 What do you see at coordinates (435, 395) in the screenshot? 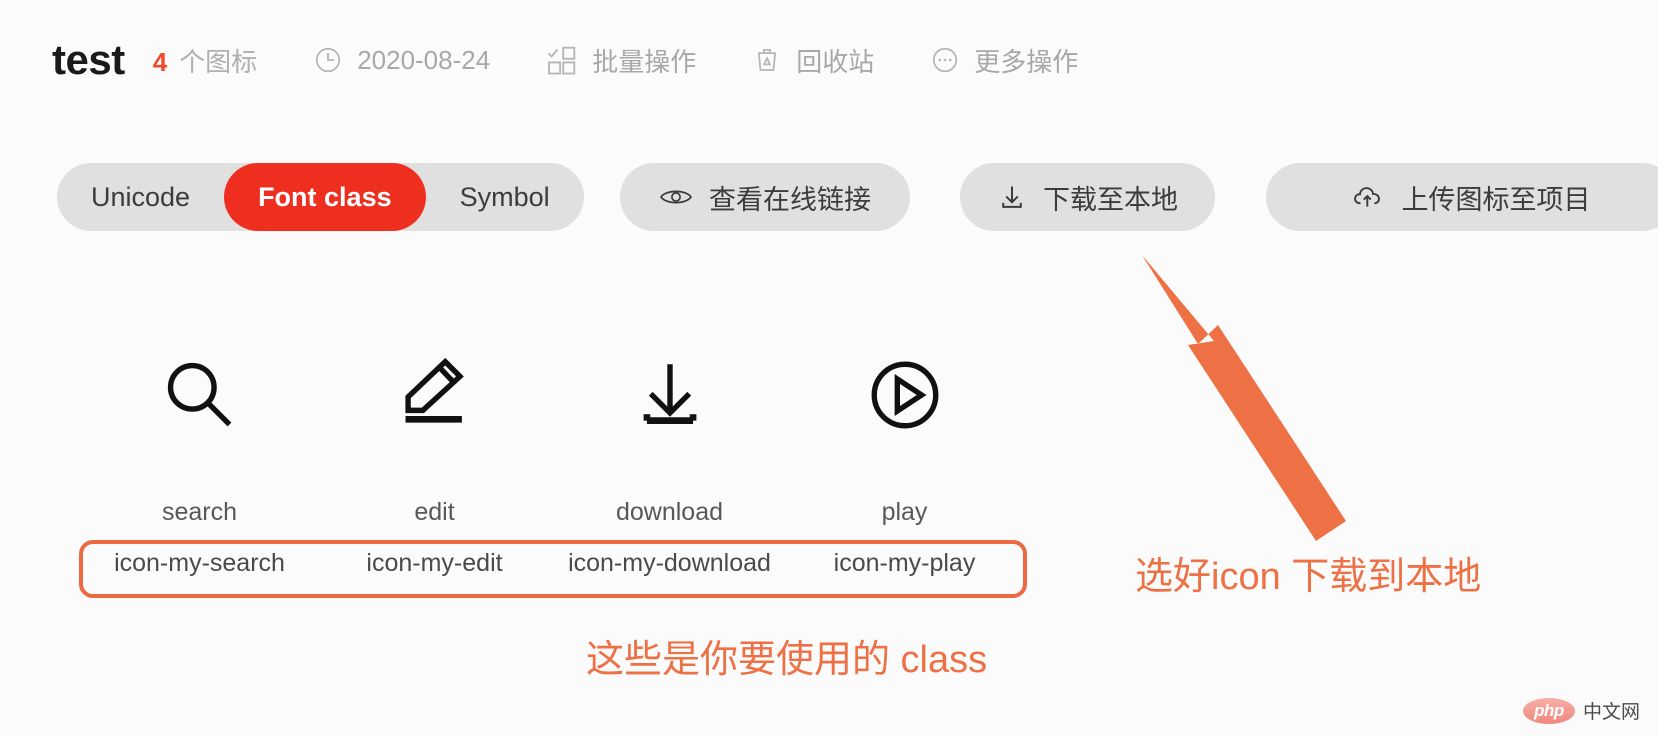
I see `pencil-icon` at bounding box center [435, 395].